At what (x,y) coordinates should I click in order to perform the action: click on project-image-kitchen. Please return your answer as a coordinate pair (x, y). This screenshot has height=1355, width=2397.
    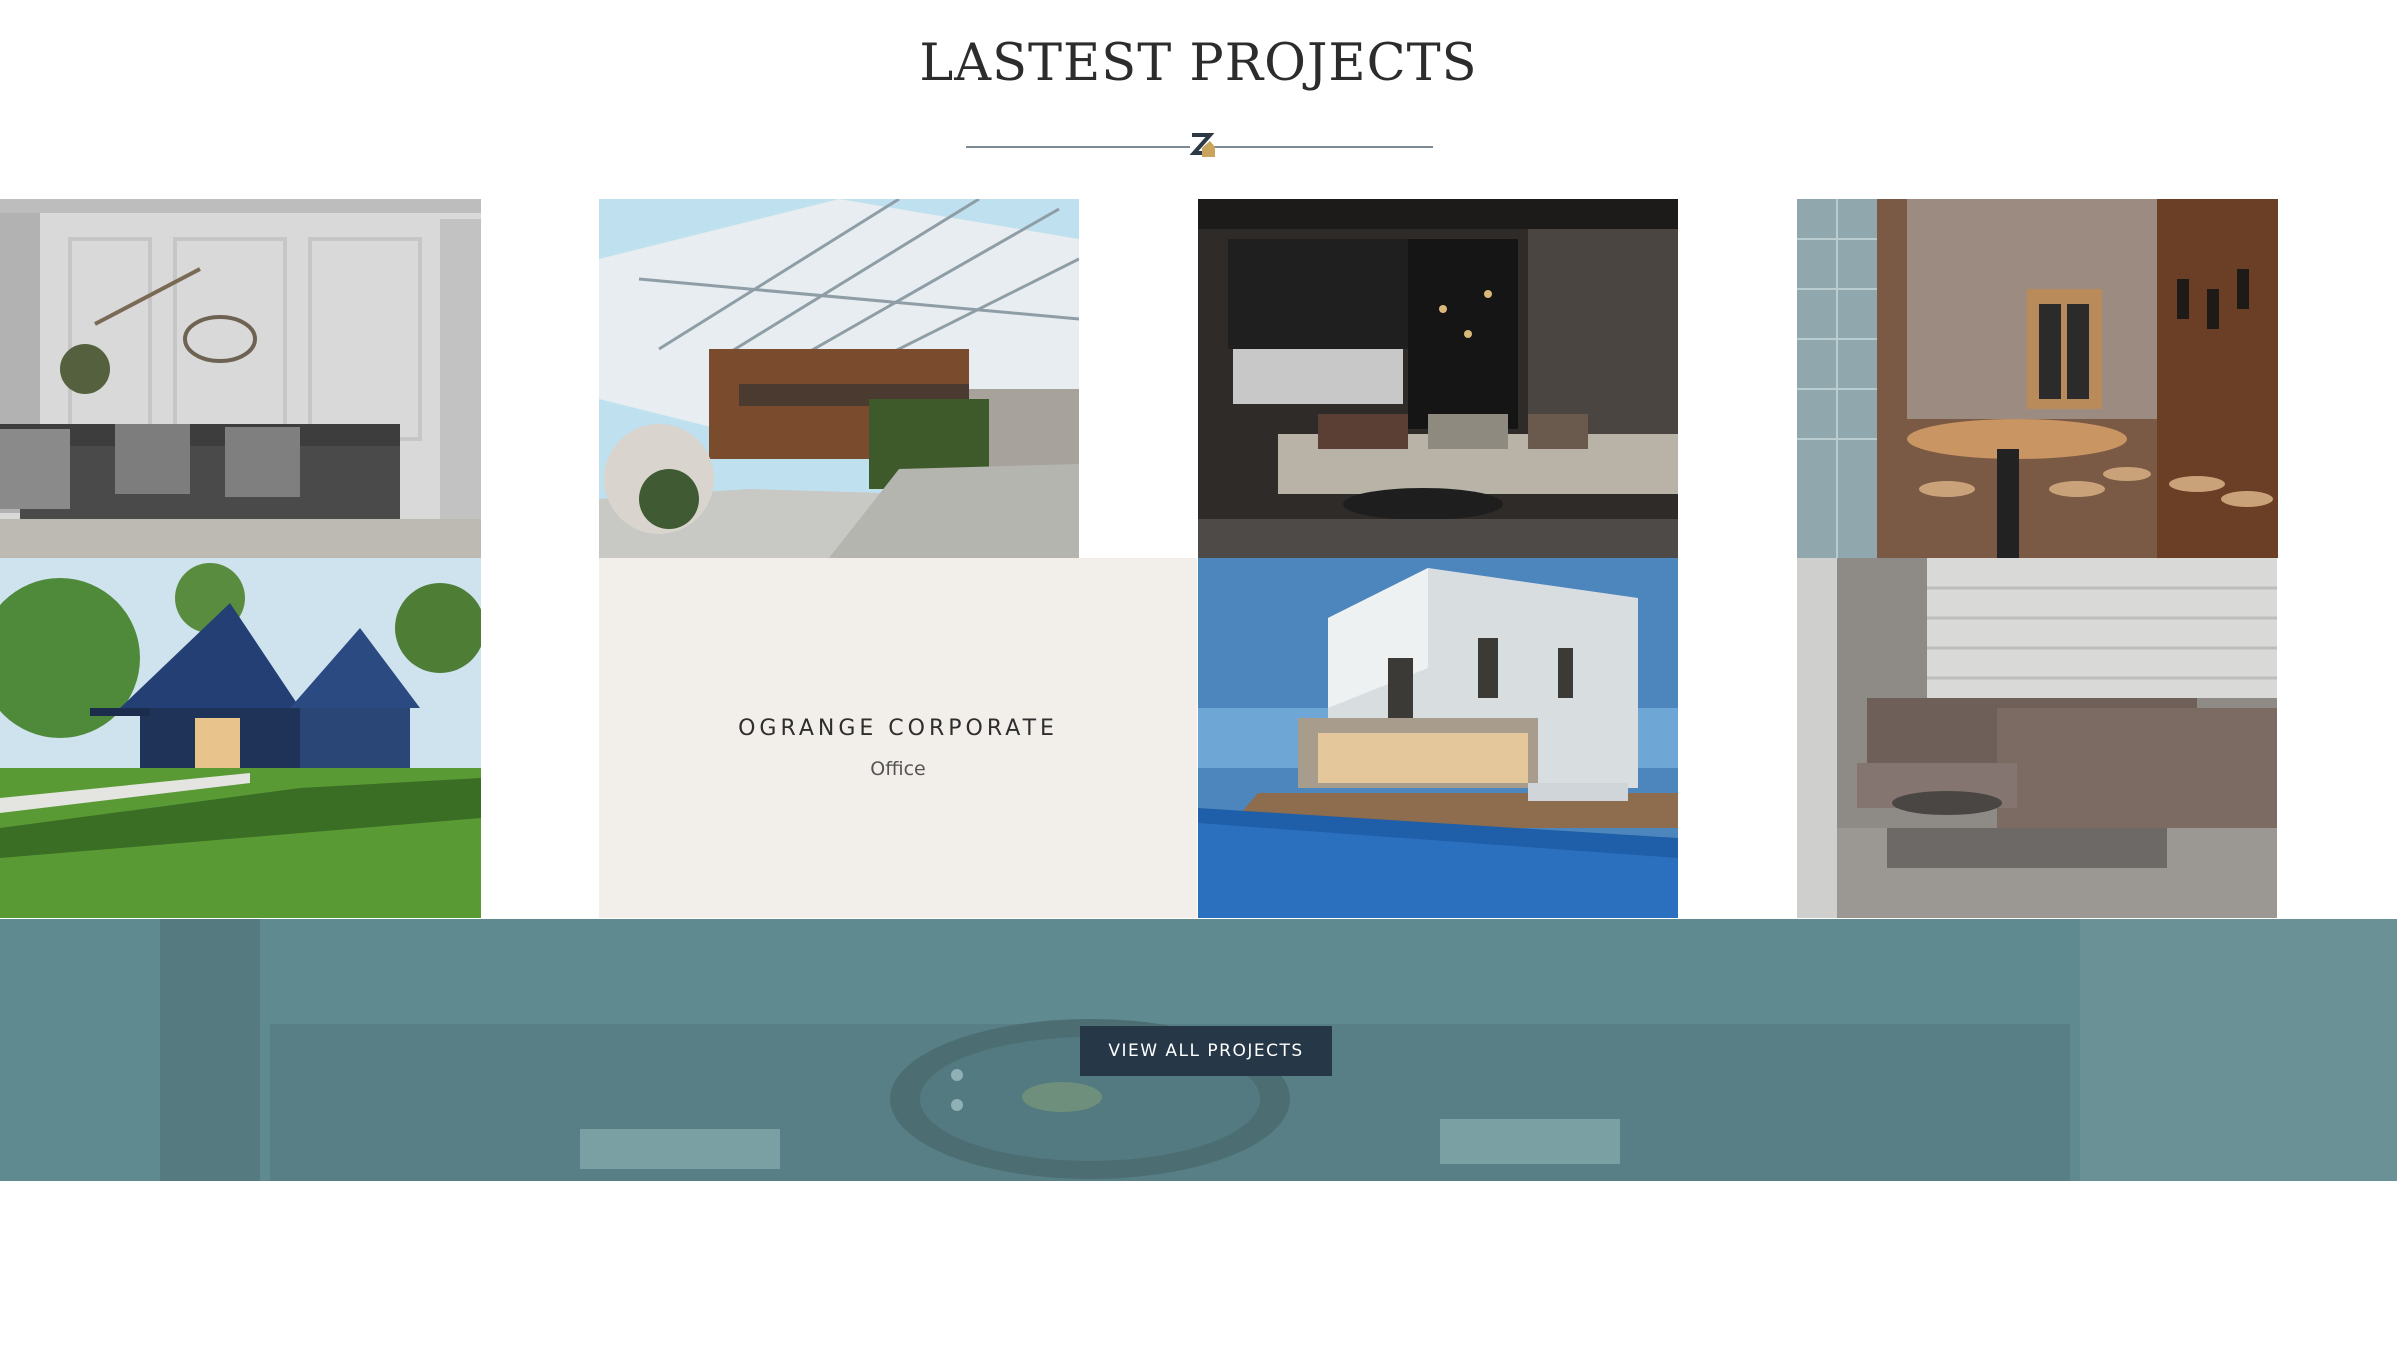
    Looking at the image, I should click on (240, 378).